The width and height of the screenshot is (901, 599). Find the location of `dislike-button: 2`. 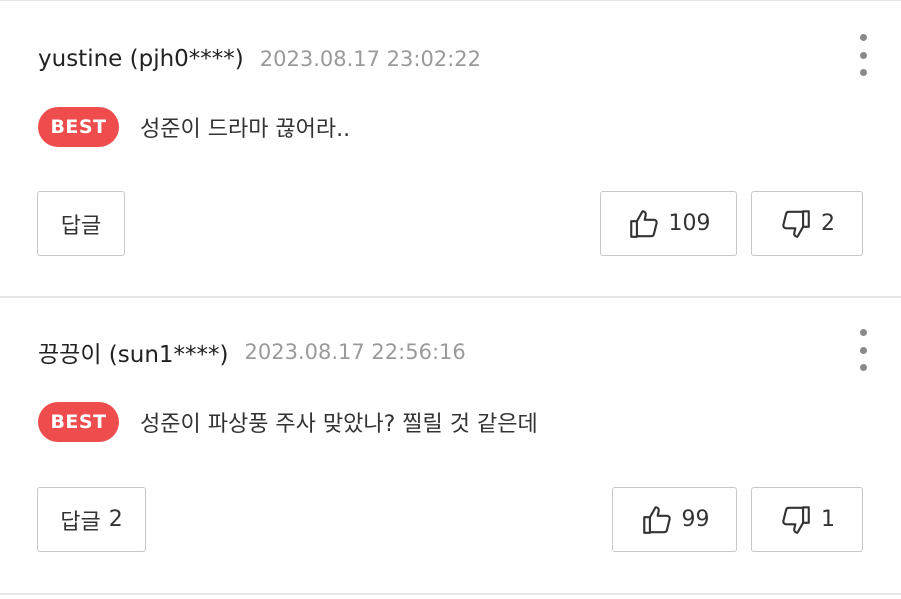

dislike-button: 2 is located at coordinates (807, 223).